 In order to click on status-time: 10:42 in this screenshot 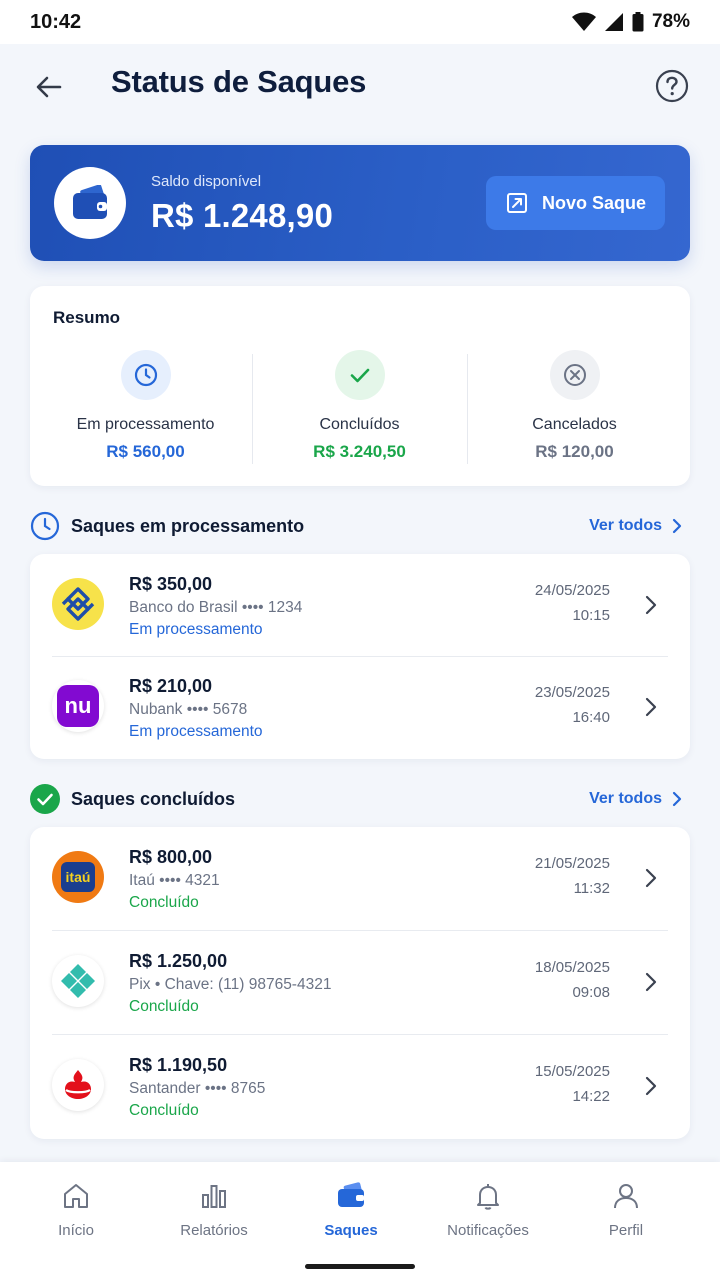, I will do `click(56, 21)`.